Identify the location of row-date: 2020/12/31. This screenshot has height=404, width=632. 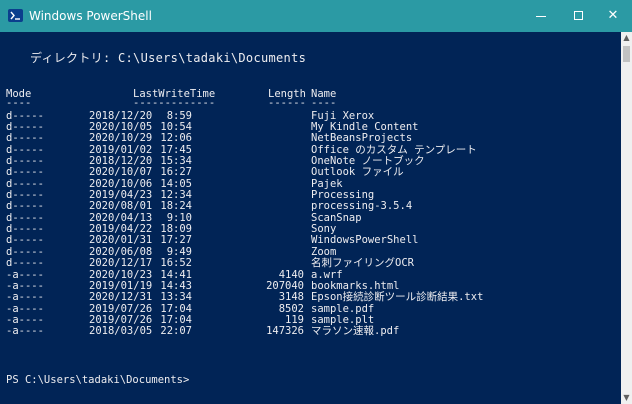
(121, 297).